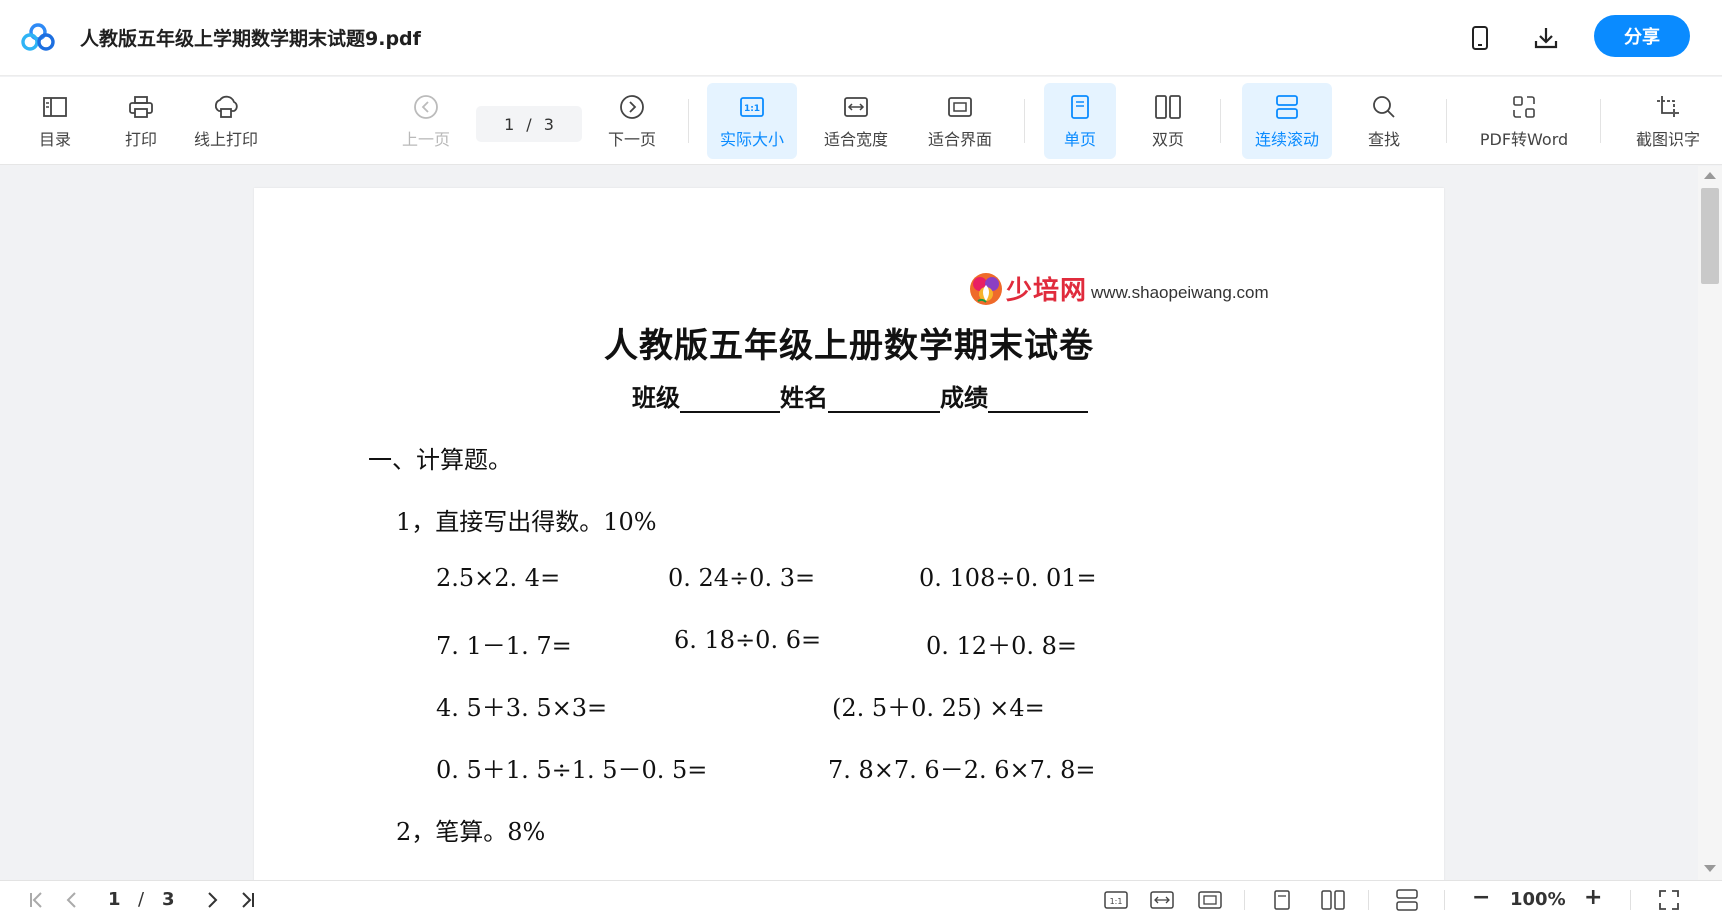  Describe the element at coordinates (1168, 121) in the screenshot. I see `double-page-button: 双页` at that location.